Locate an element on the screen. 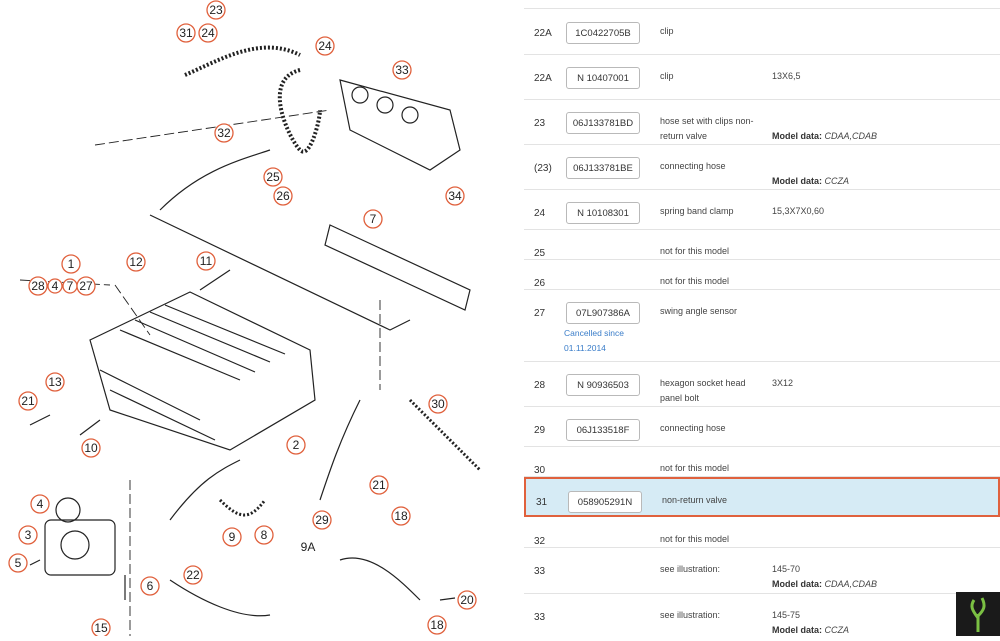 The image size is (1000, 641). part-description: non-return valve is located at coordinates (695, 500).